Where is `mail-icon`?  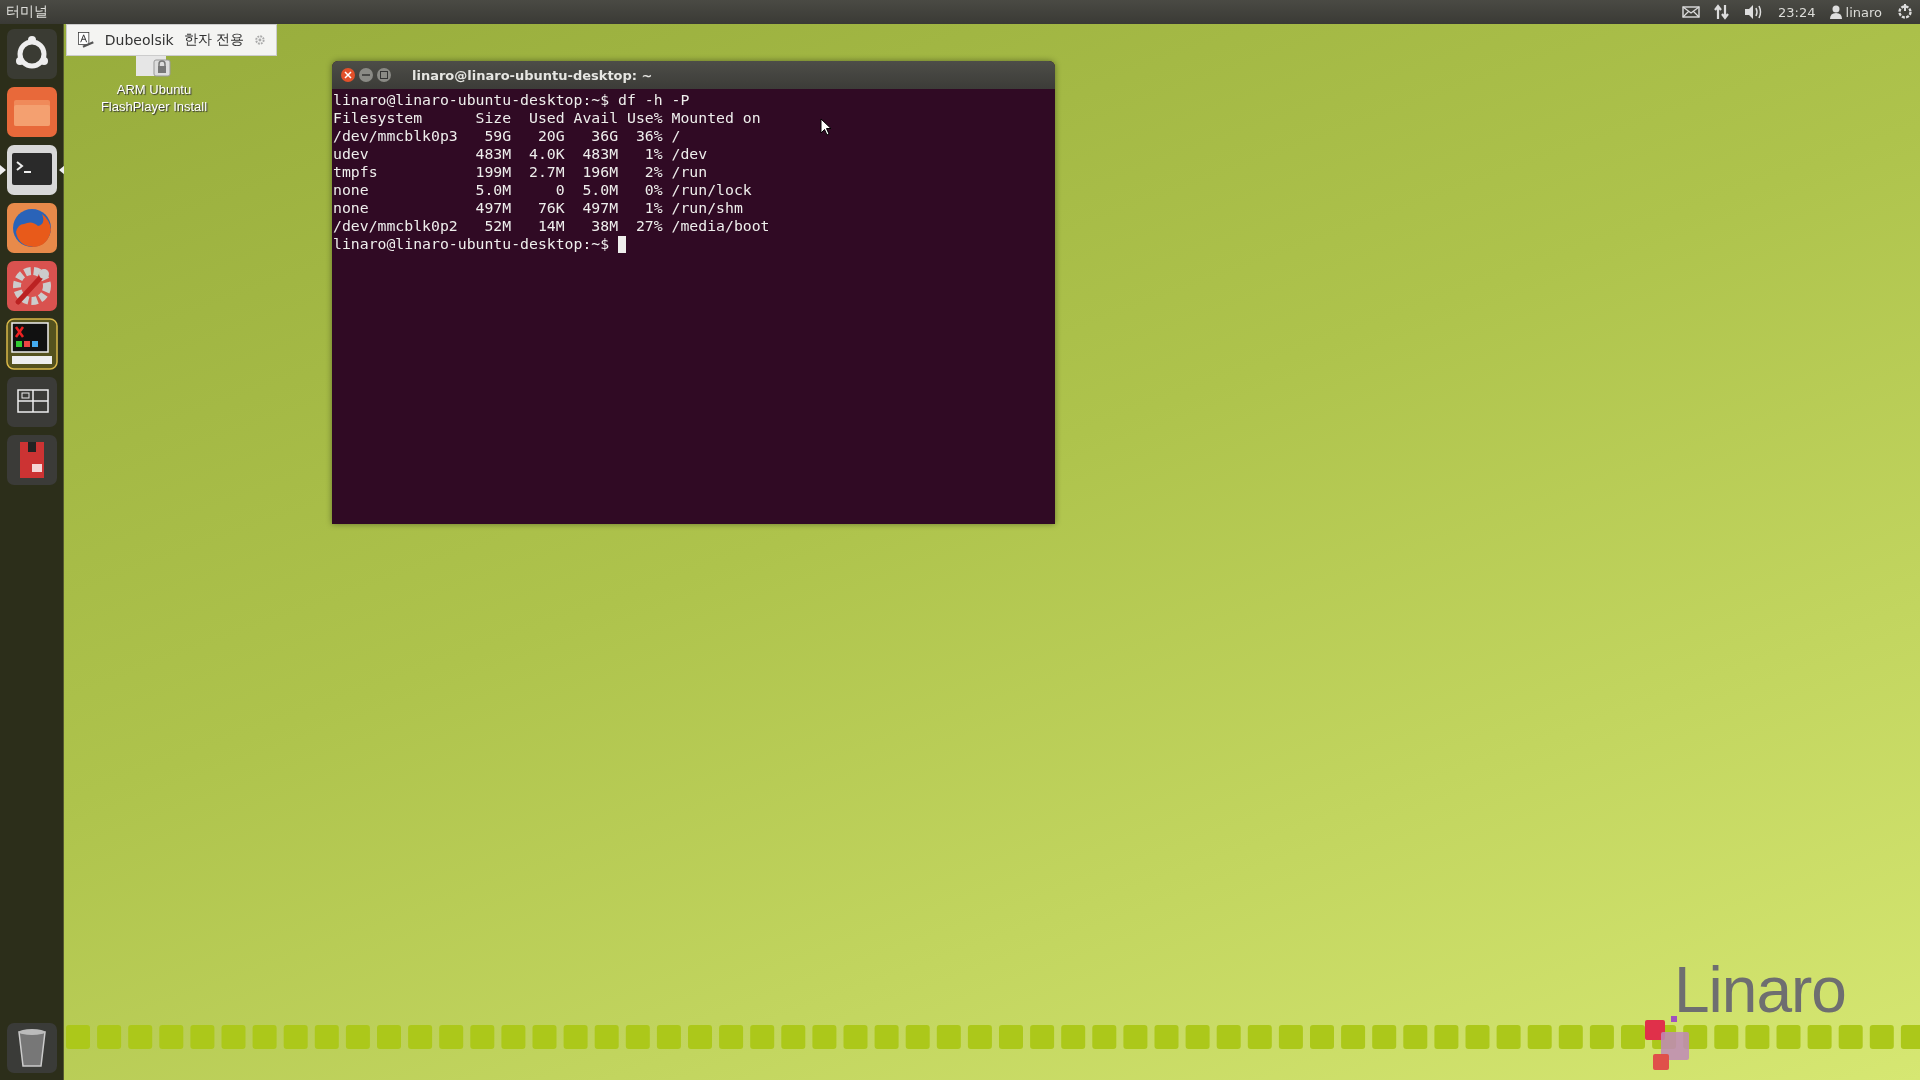
mail-icon is located at coordinates (1691, 12).